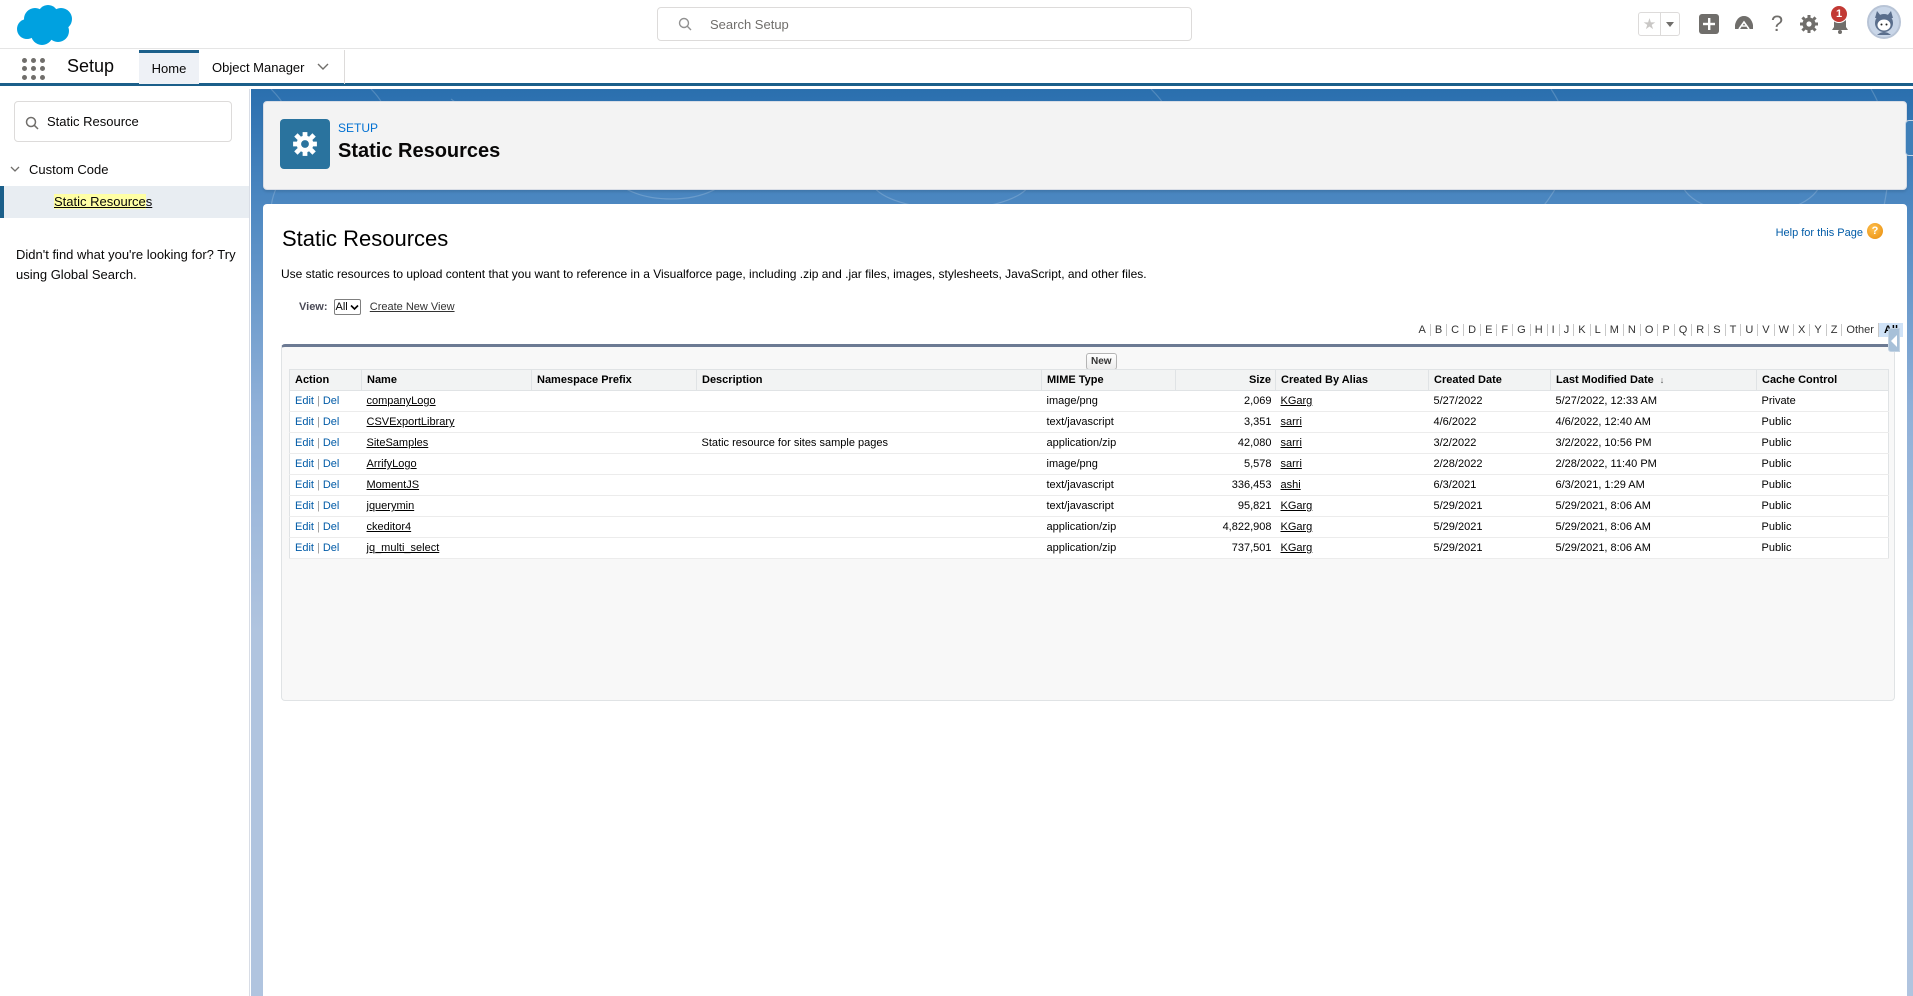  I want to click on resource-name-link: ArrifyLogo, so click(392, 464).